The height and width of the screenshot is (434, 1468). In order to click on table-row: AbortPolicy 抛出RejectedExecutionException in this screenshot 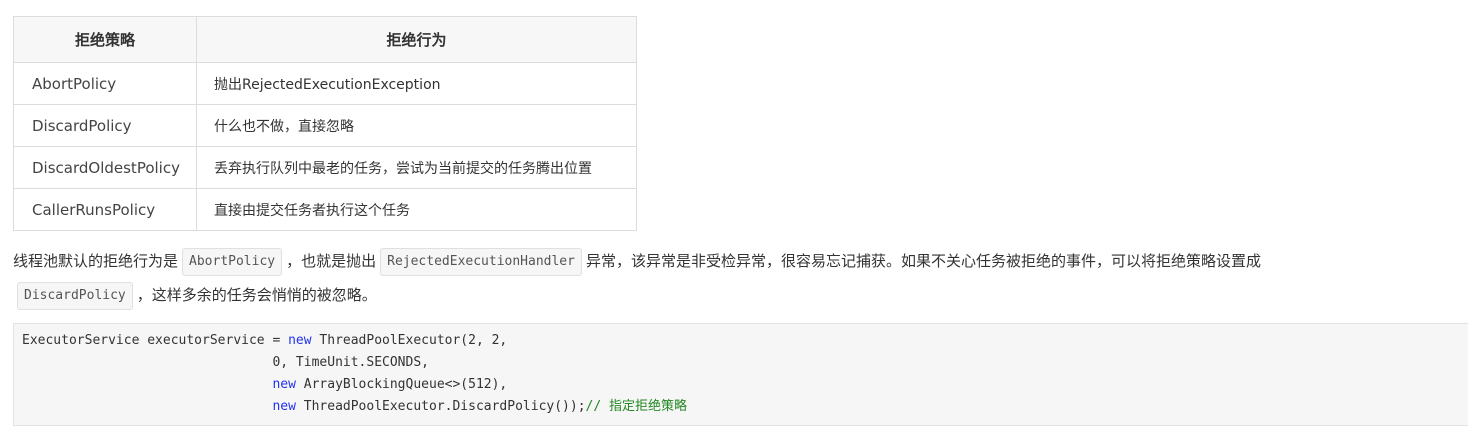, I will do `click(325, 83)`.